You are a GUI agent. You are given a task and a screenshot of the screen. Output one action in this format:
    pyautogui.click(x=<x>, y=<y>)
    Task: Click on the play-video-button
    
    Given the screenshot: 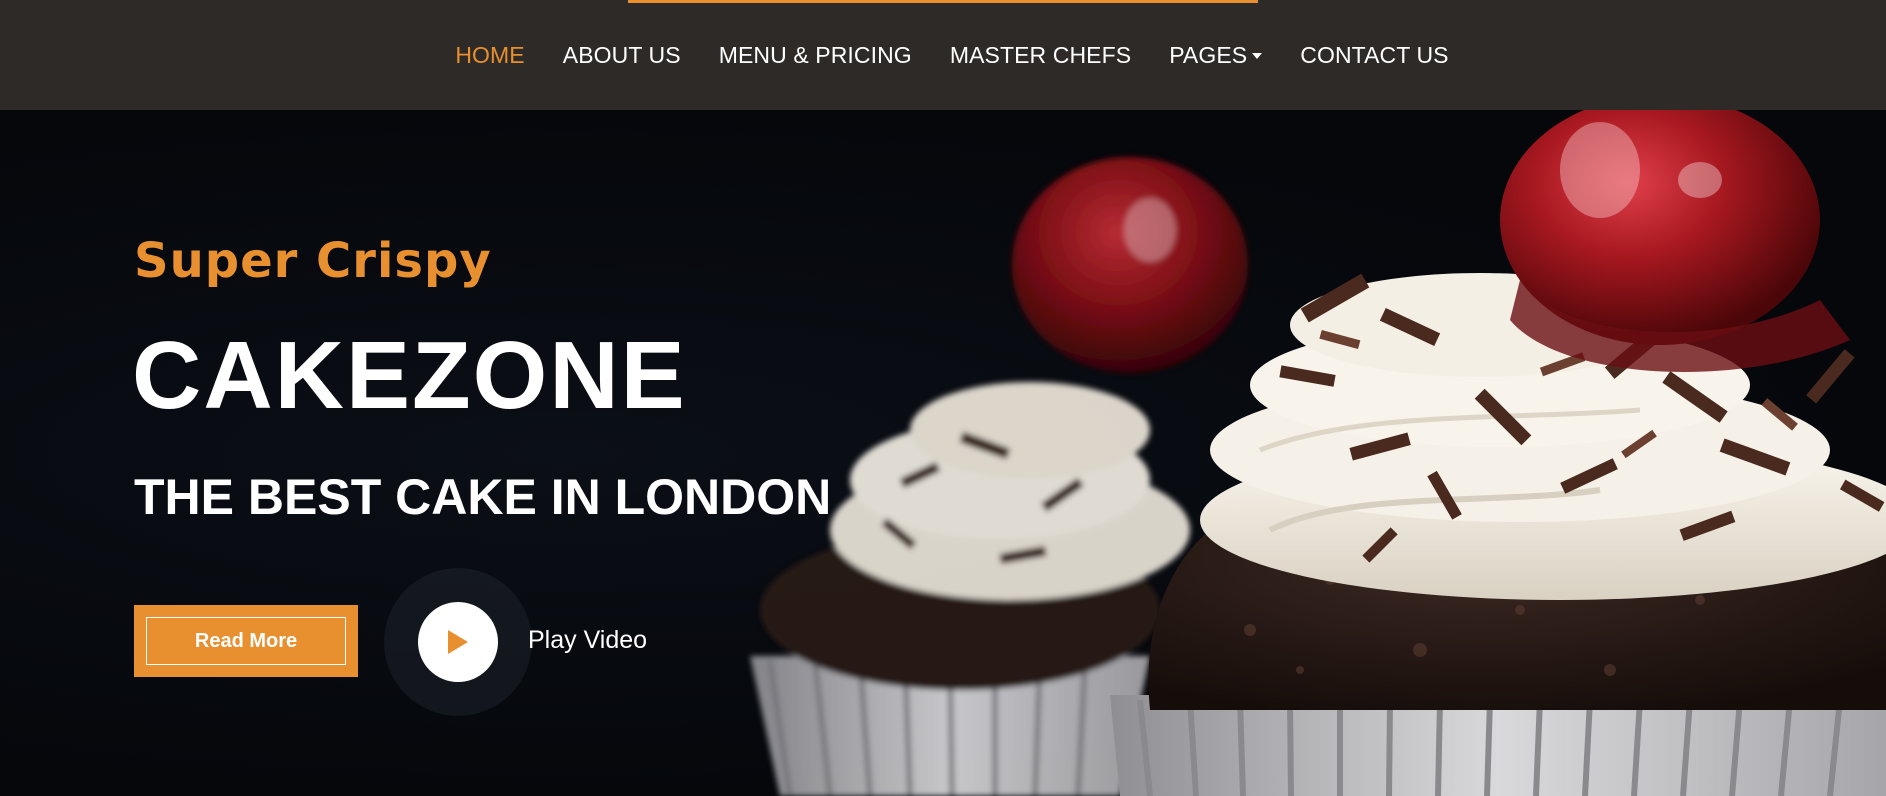 What is the action you would take?
    pyautogui.click(x=458, y=642)
    